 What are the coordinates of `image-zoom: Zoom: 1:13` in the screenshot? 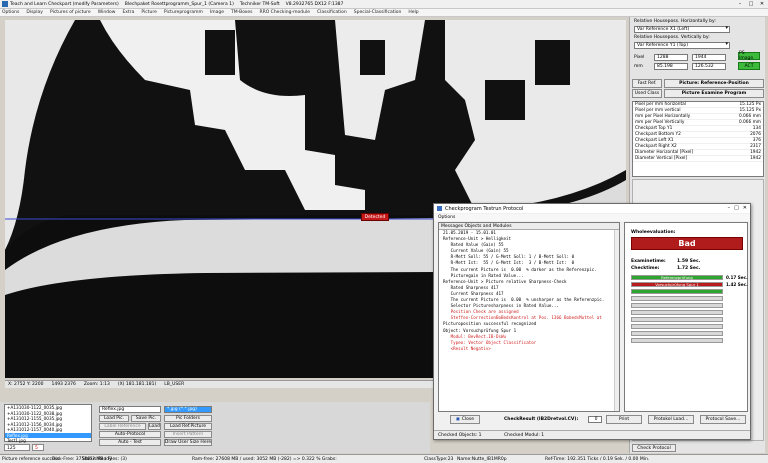 It's located at (96, 384).